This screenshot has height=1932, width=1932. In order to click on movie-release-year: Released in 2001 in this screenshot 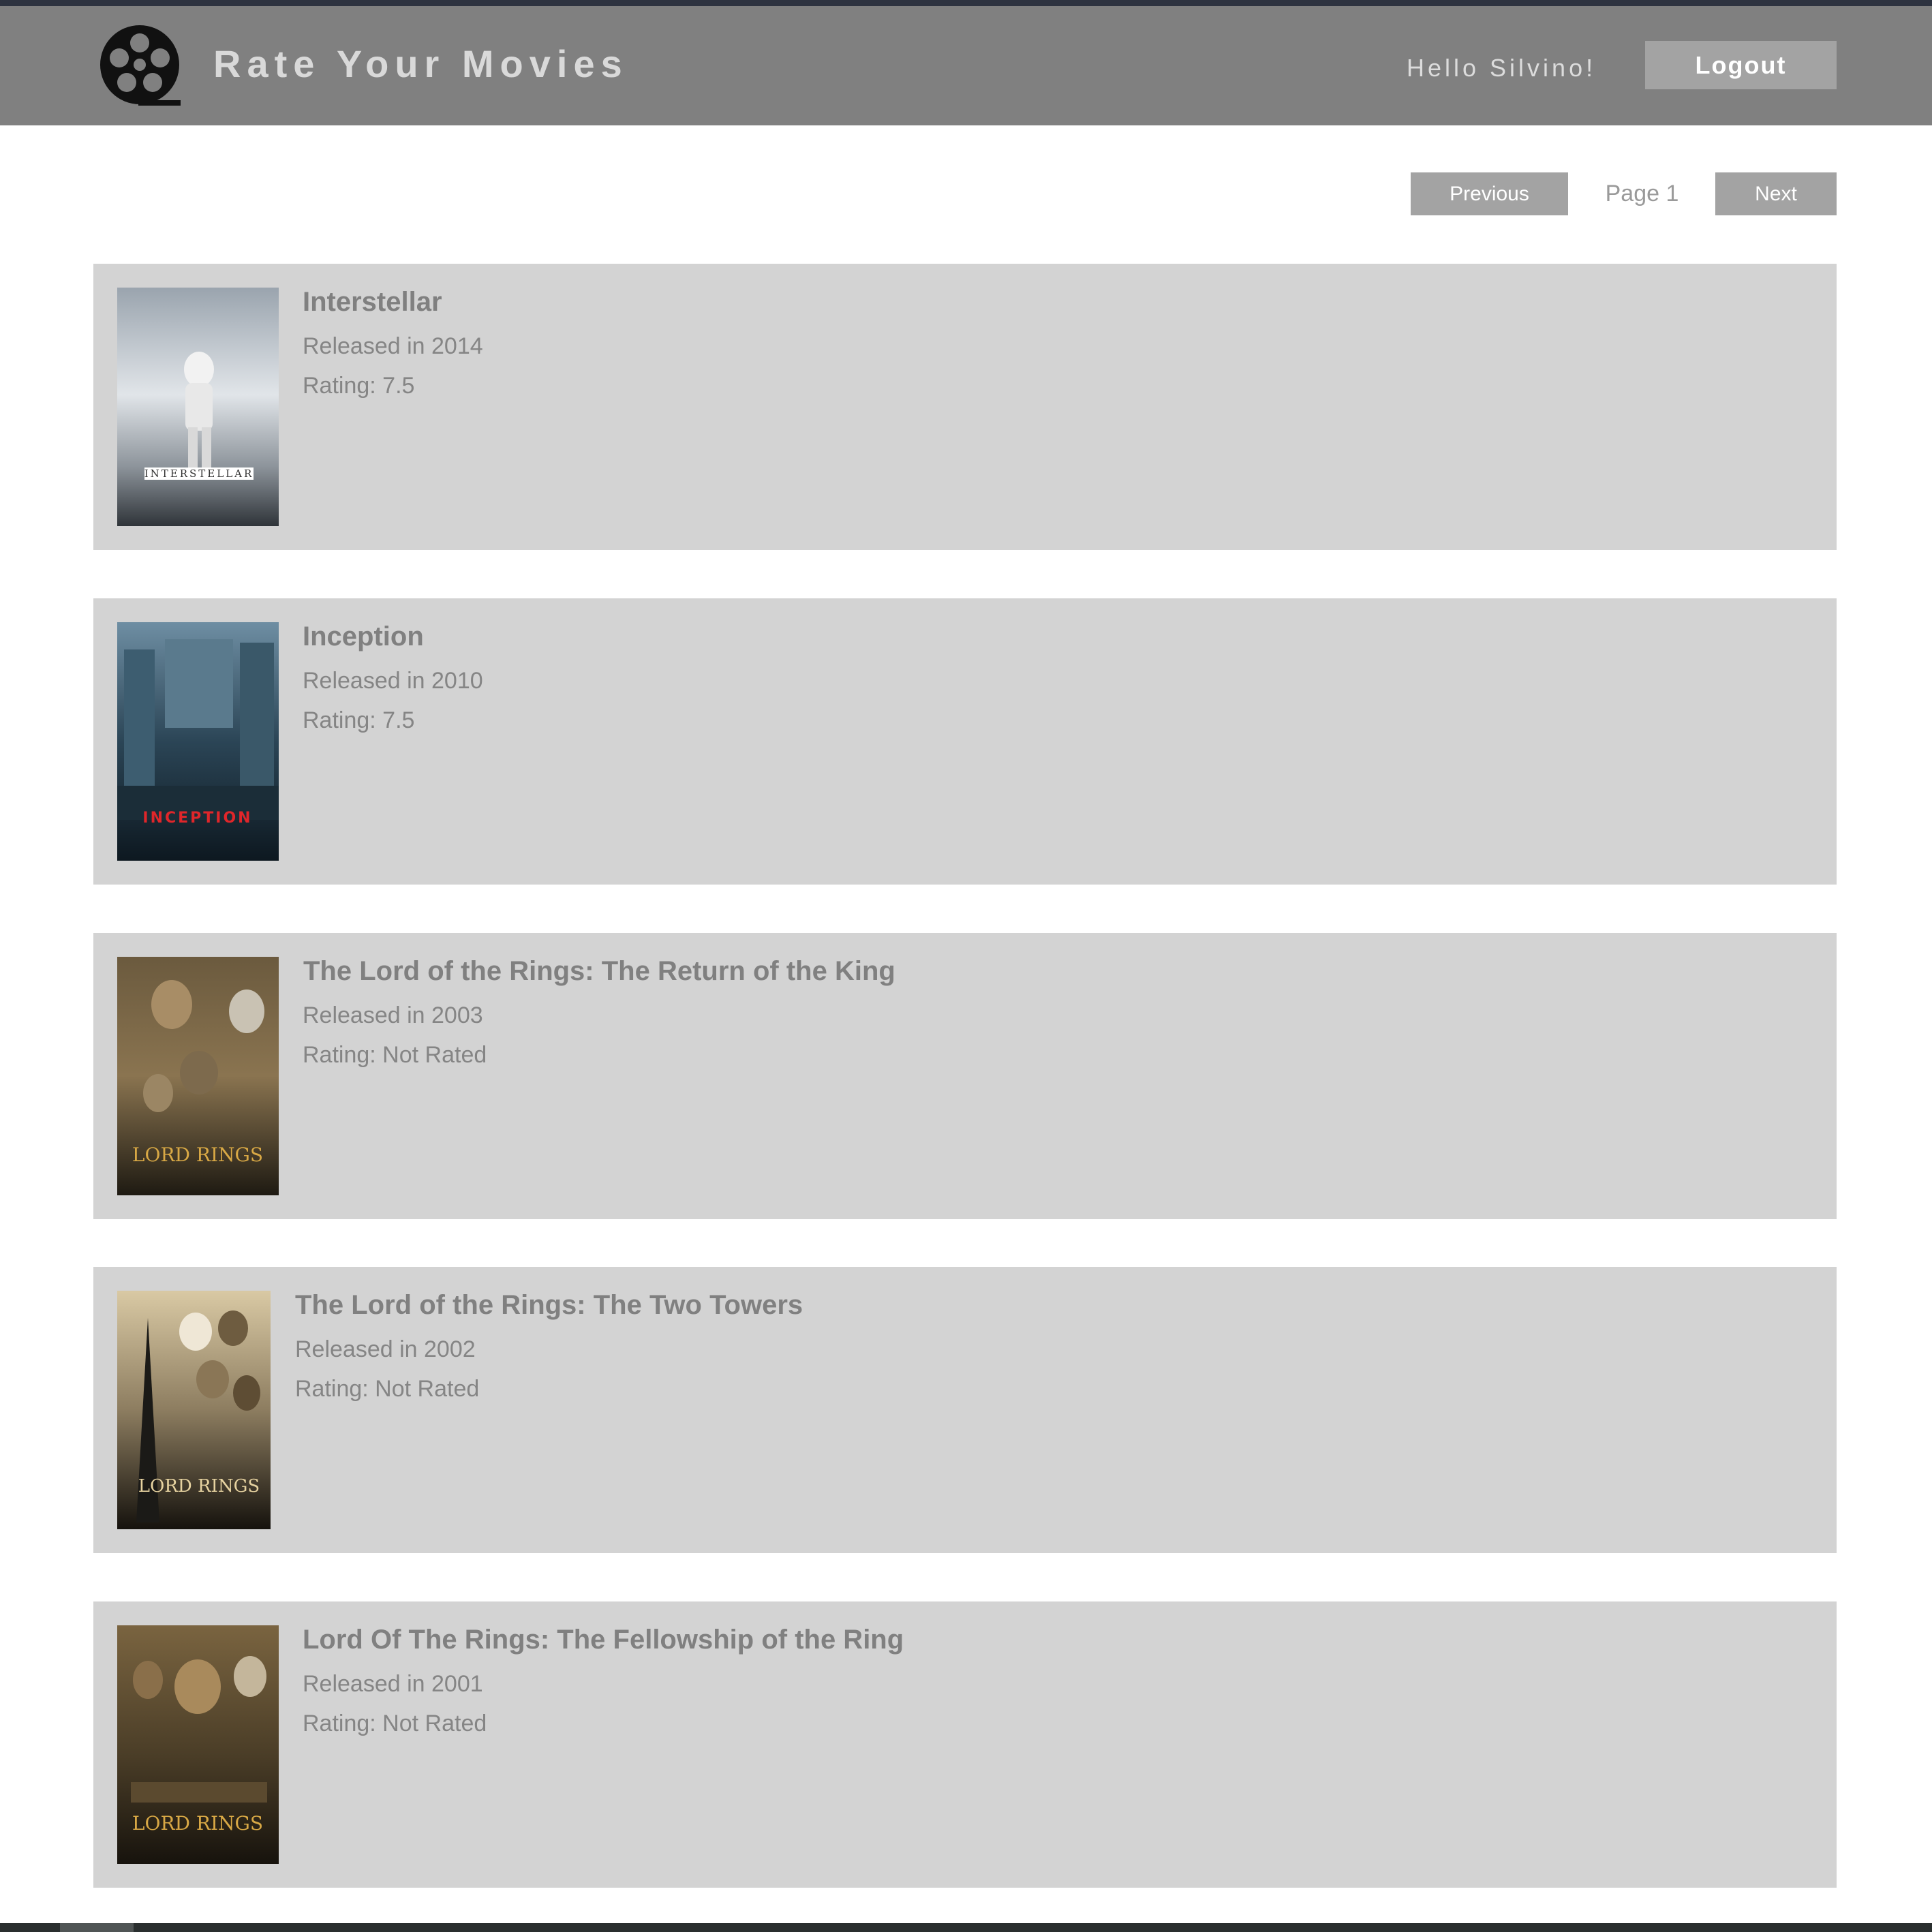, I will do `click(393, 1684)`.